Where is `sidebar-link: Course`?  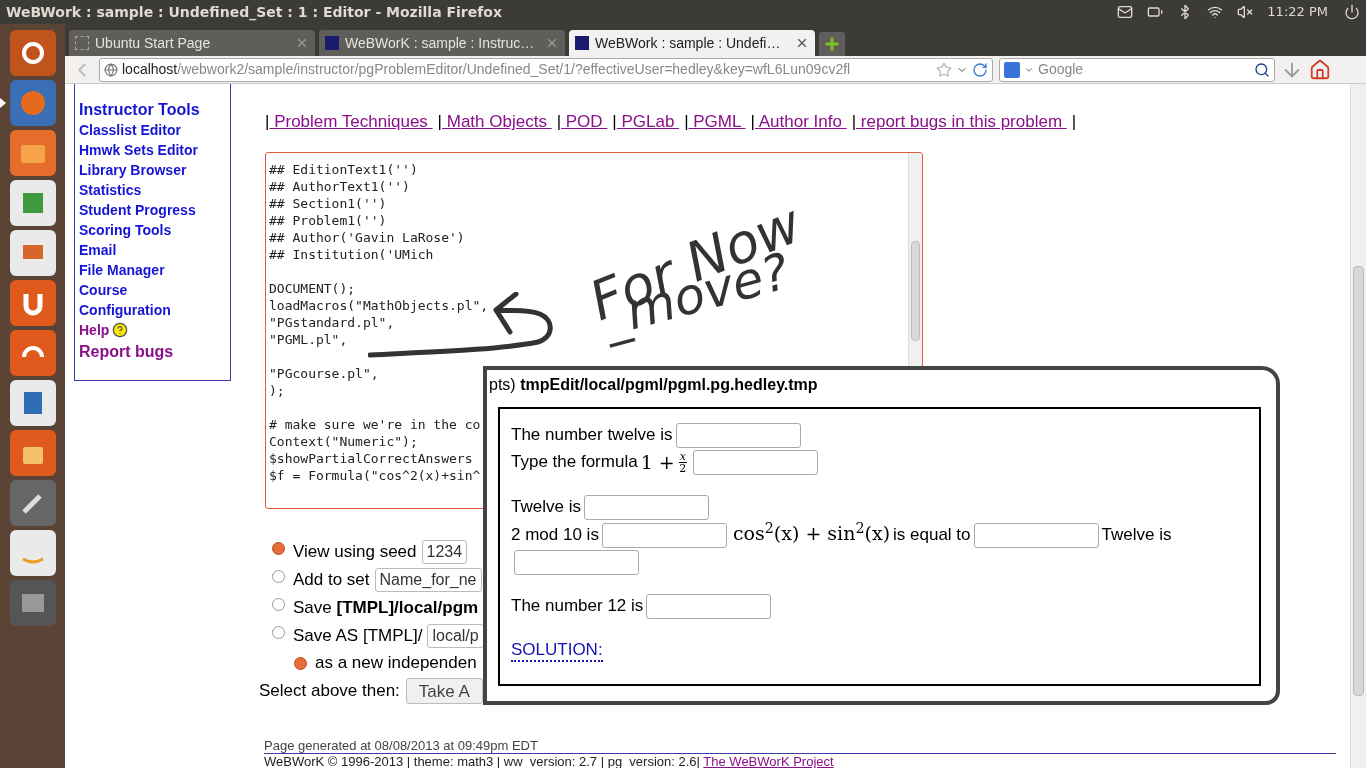
sidebar-link: Course is located at coordinates (103, 290).